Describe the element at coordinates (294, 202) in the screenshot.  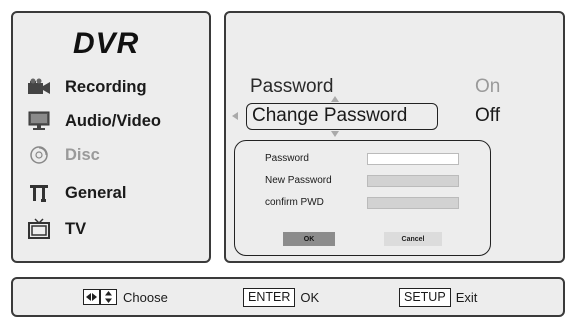
I see `confirm-password-field-label: confirm PWD` at that location.